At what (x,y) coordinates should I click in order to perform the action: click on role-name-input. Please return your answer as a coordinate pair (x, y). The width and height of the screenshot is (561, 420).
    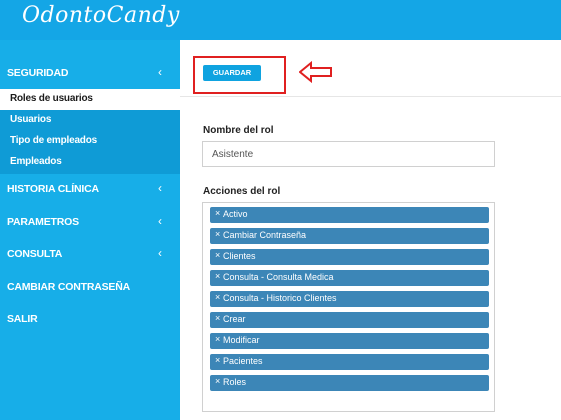
    Looking at the image, I should click on (348, 154).